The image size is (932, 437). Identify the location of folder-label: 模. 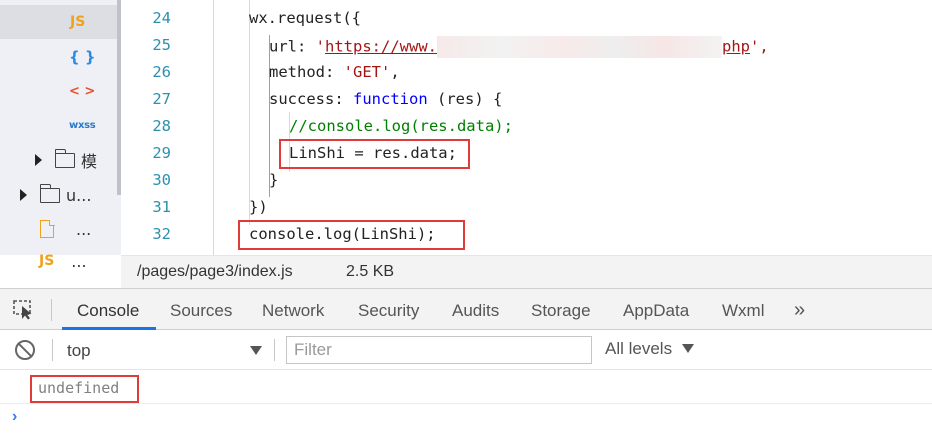
(89, 161).